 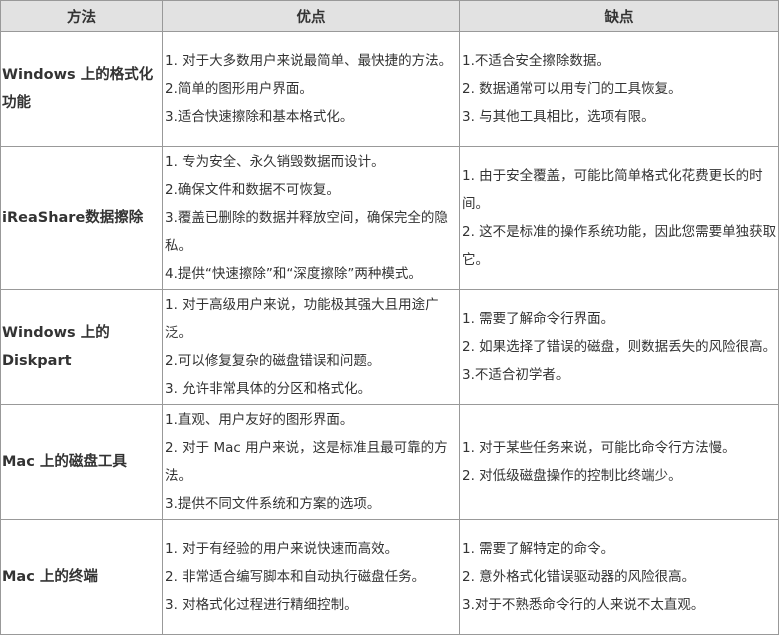 What do you see at coordinates (81, 577) in the screenshot?
I see `method-cell: Mac 上的终端` at bounding box center [81, 577].